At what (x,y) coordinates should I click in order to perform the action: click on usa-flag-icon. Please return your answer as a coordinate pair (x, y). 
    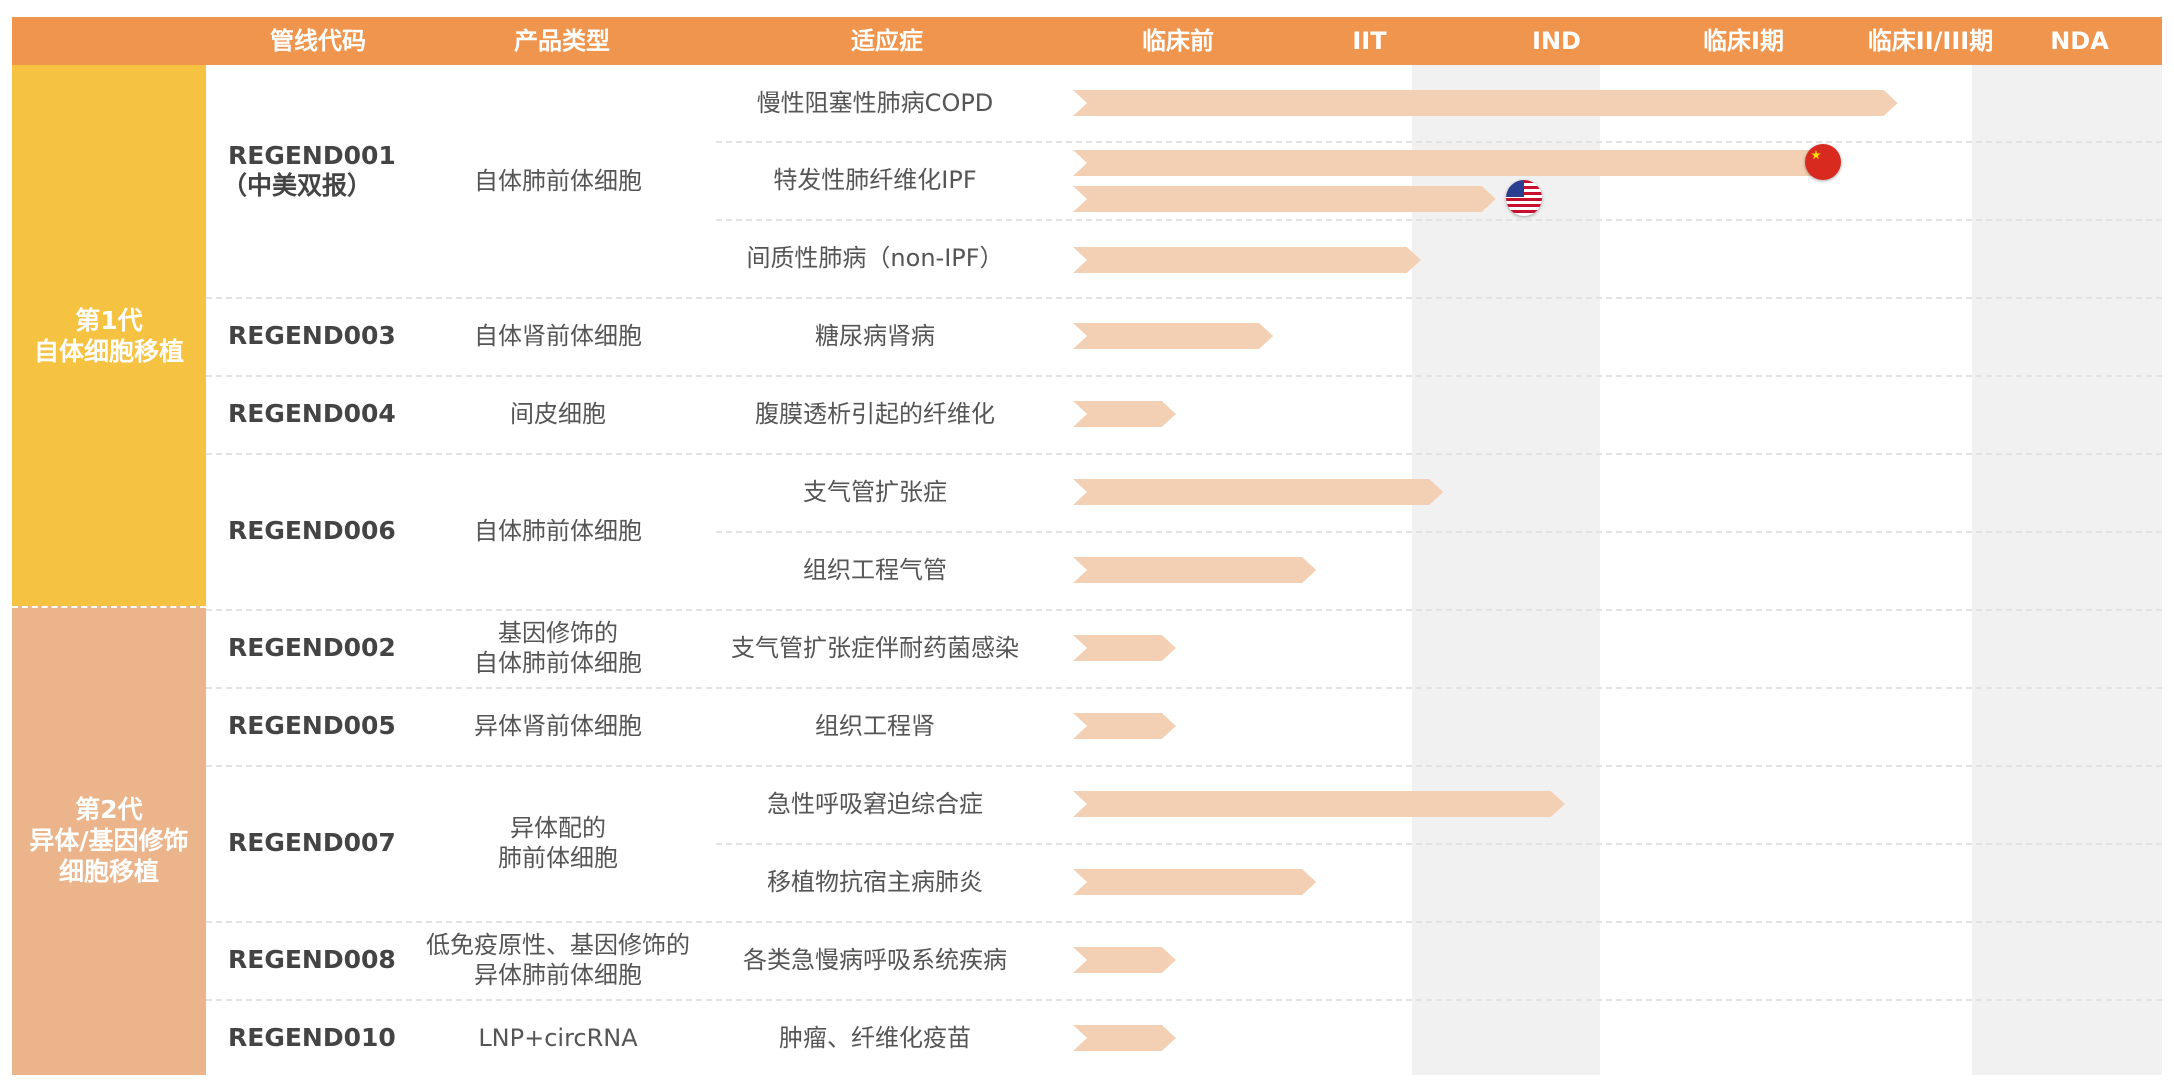
    Looking at the image, I should click on (1524, 198).